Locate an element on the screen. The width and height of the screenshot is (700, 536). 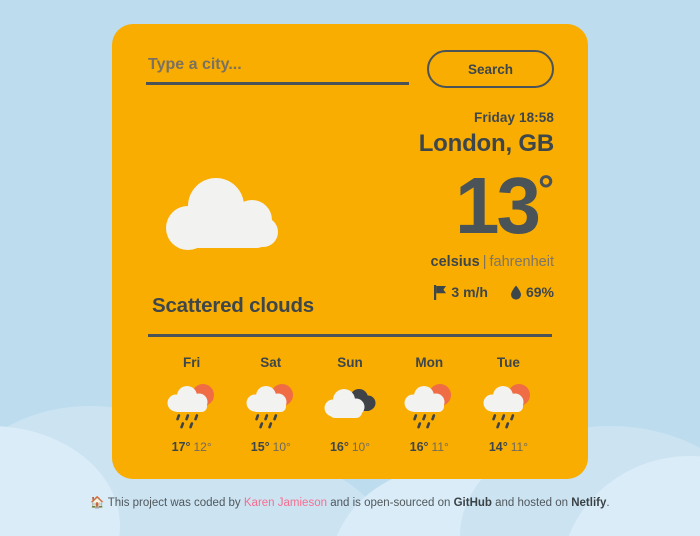
celsius-link: celsius is located at coordinates (455, 262).